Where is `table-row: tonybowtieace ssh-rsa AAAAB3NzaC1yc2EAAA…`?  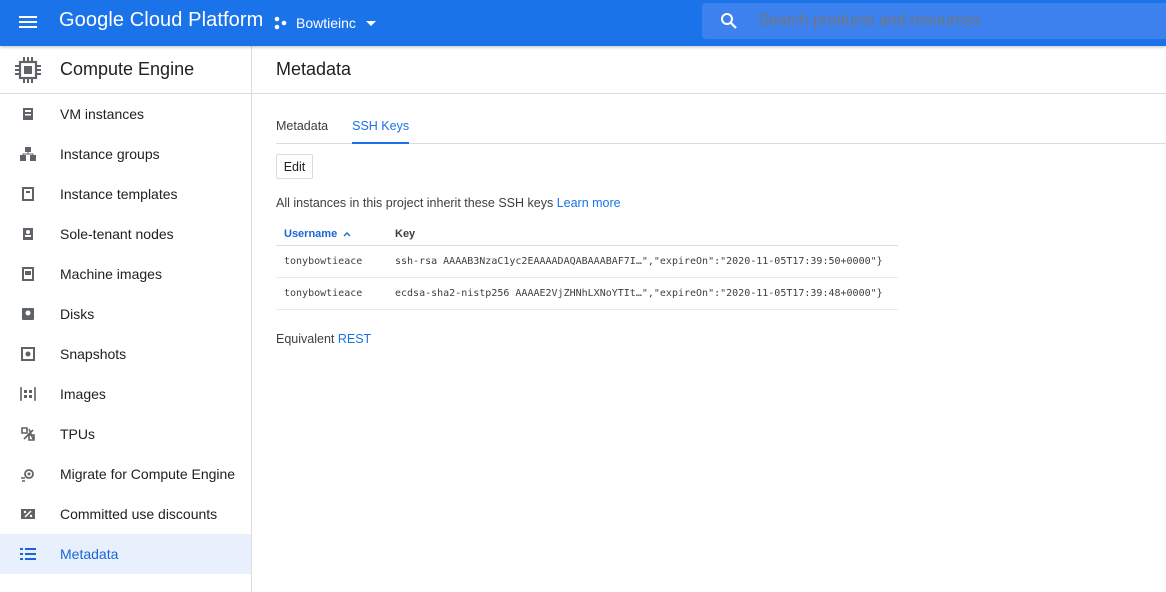 table-row: tonybowtieace ssh-rsa AAAAB3NzaC1yc2EAAA… is located at coordinates (587, 262).